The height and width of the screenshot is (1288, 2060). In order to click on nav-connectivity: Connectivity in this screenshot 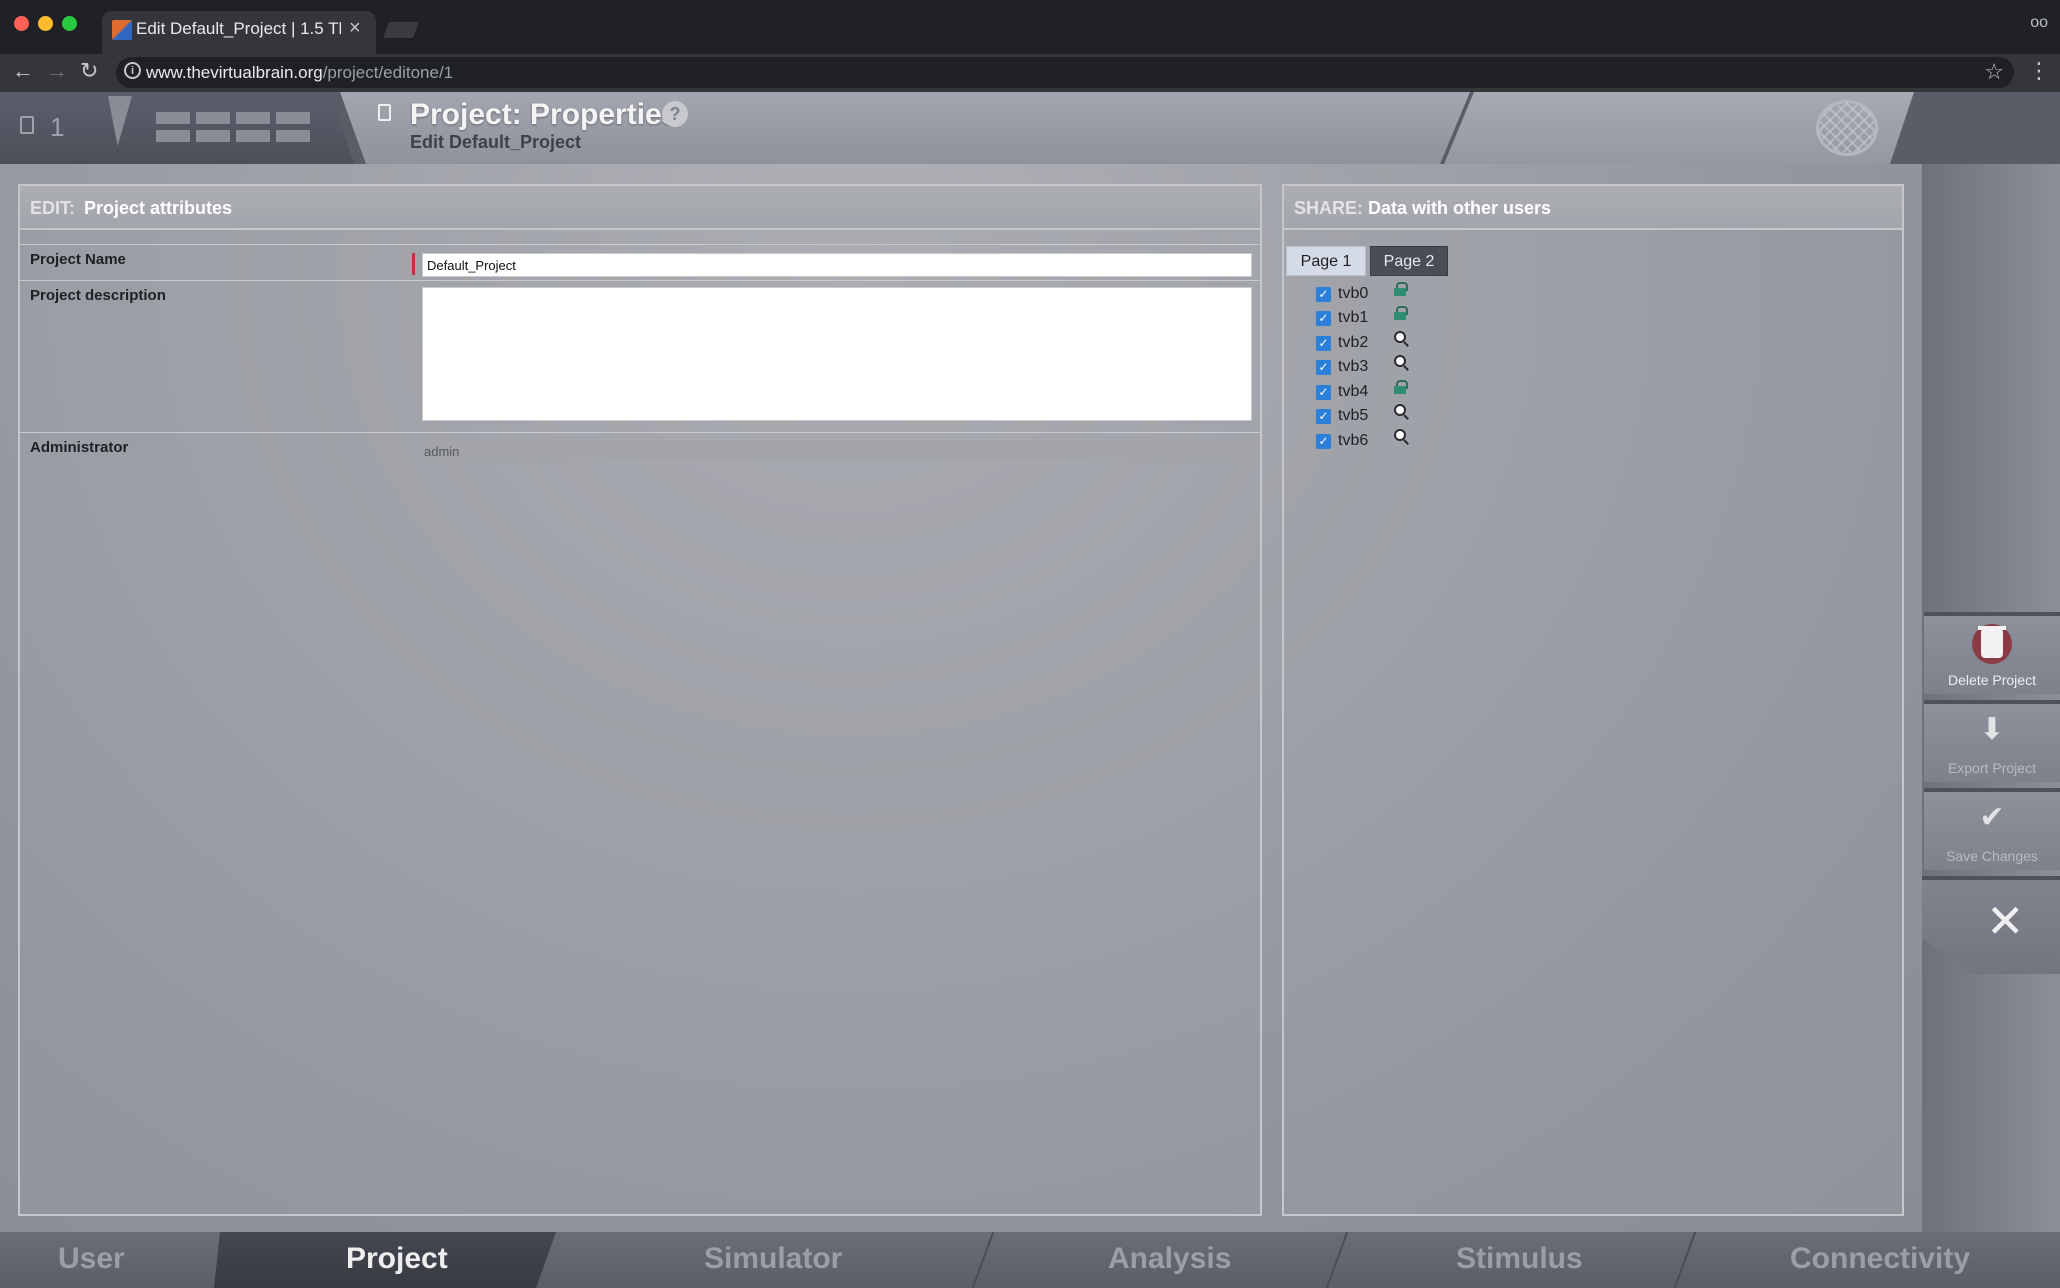, I will do `click(1872, 1260)`.